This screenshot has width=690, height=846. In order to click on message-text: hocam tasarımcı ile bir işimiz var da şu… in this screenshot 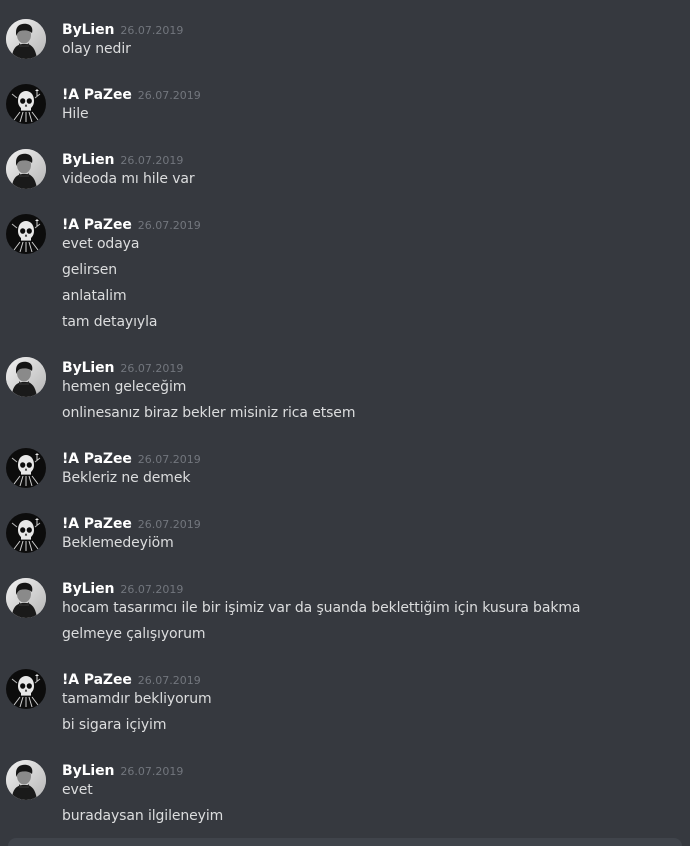, I will do `click(321, 608)`.